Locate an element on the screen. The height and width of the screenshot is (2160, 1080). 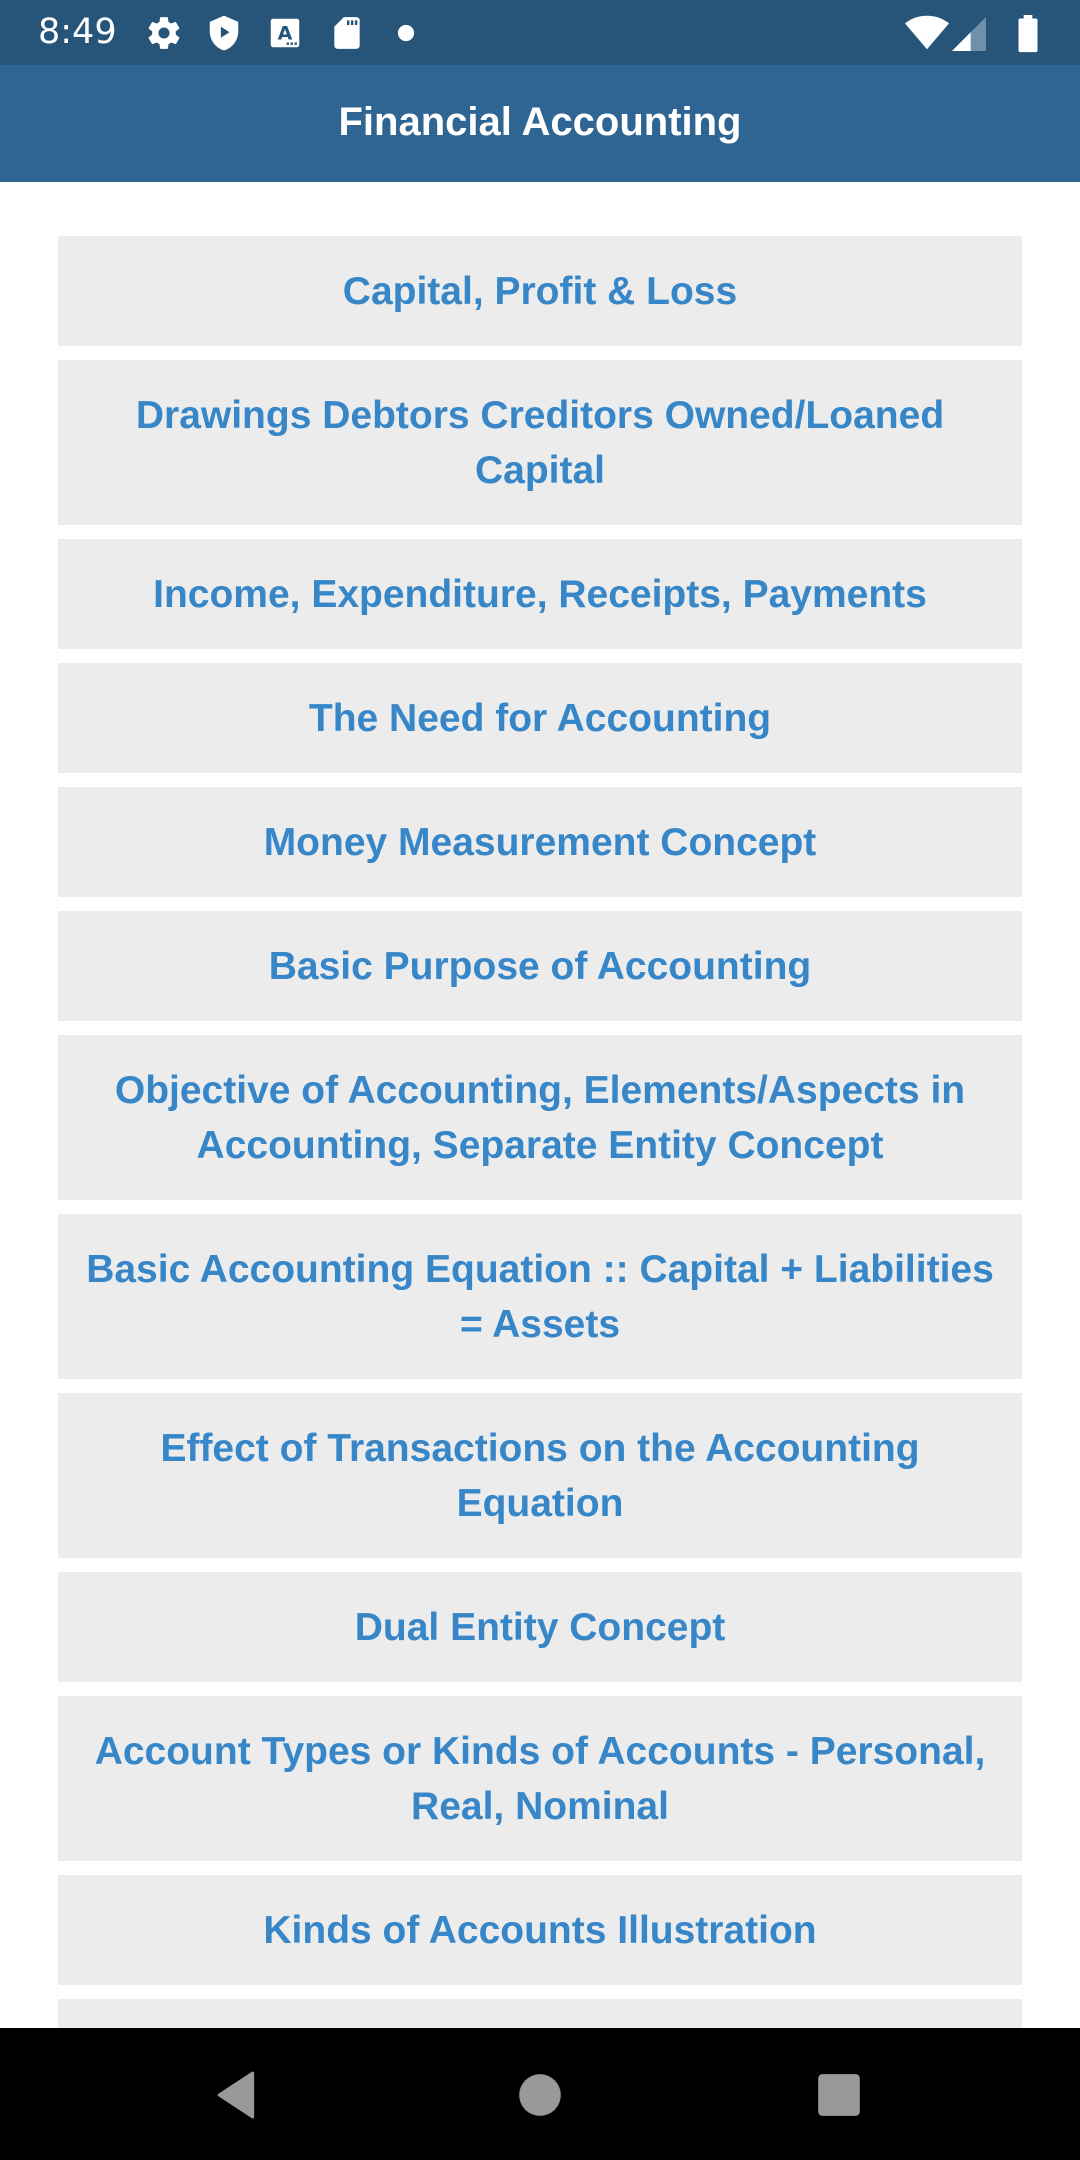
home-circle-icon is located at coordinates (540, 2095).